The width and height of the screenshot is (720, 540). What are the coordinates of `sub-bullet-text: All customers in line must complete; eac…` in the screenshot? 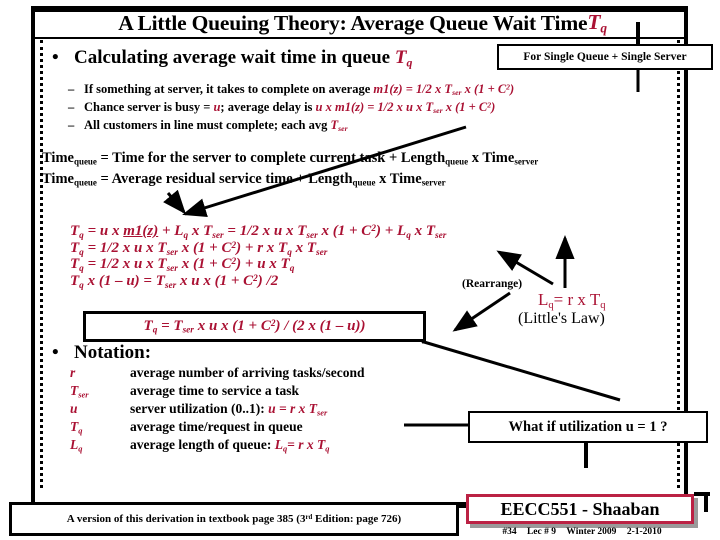 It's located at (207, 125).